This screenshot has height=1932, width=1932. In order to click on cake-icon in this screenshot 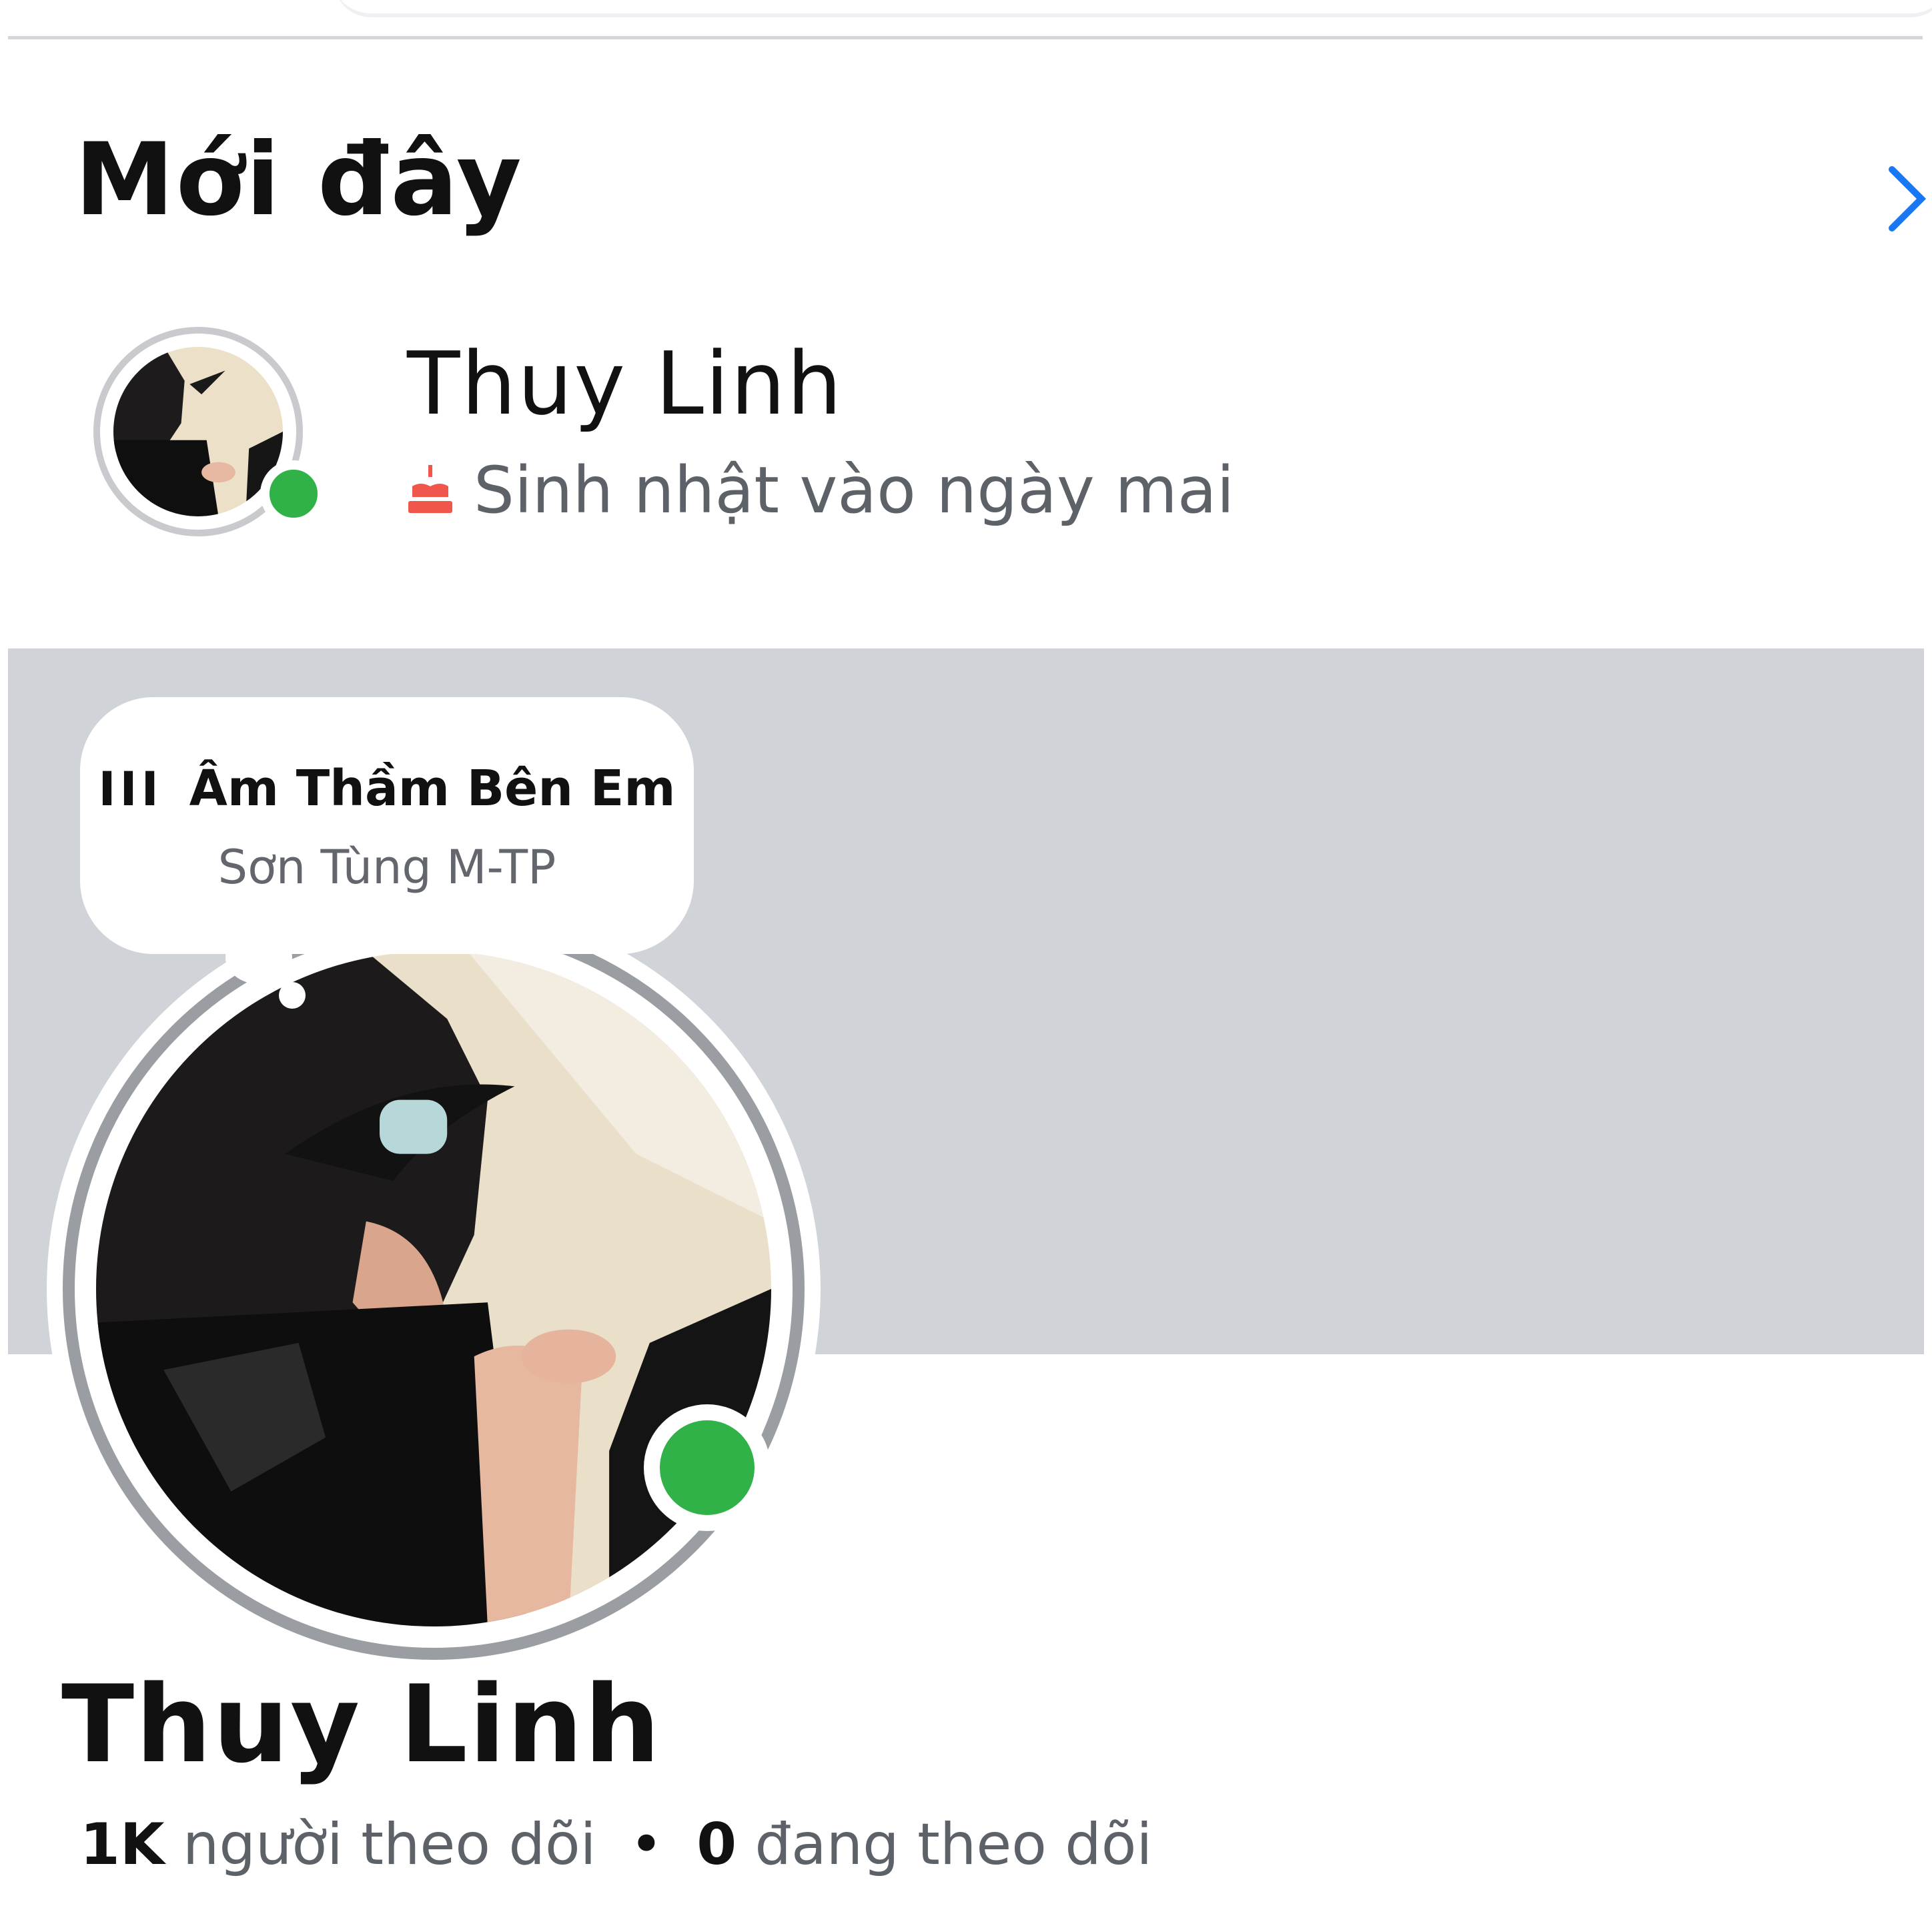, I will do `click(430, 489)`.